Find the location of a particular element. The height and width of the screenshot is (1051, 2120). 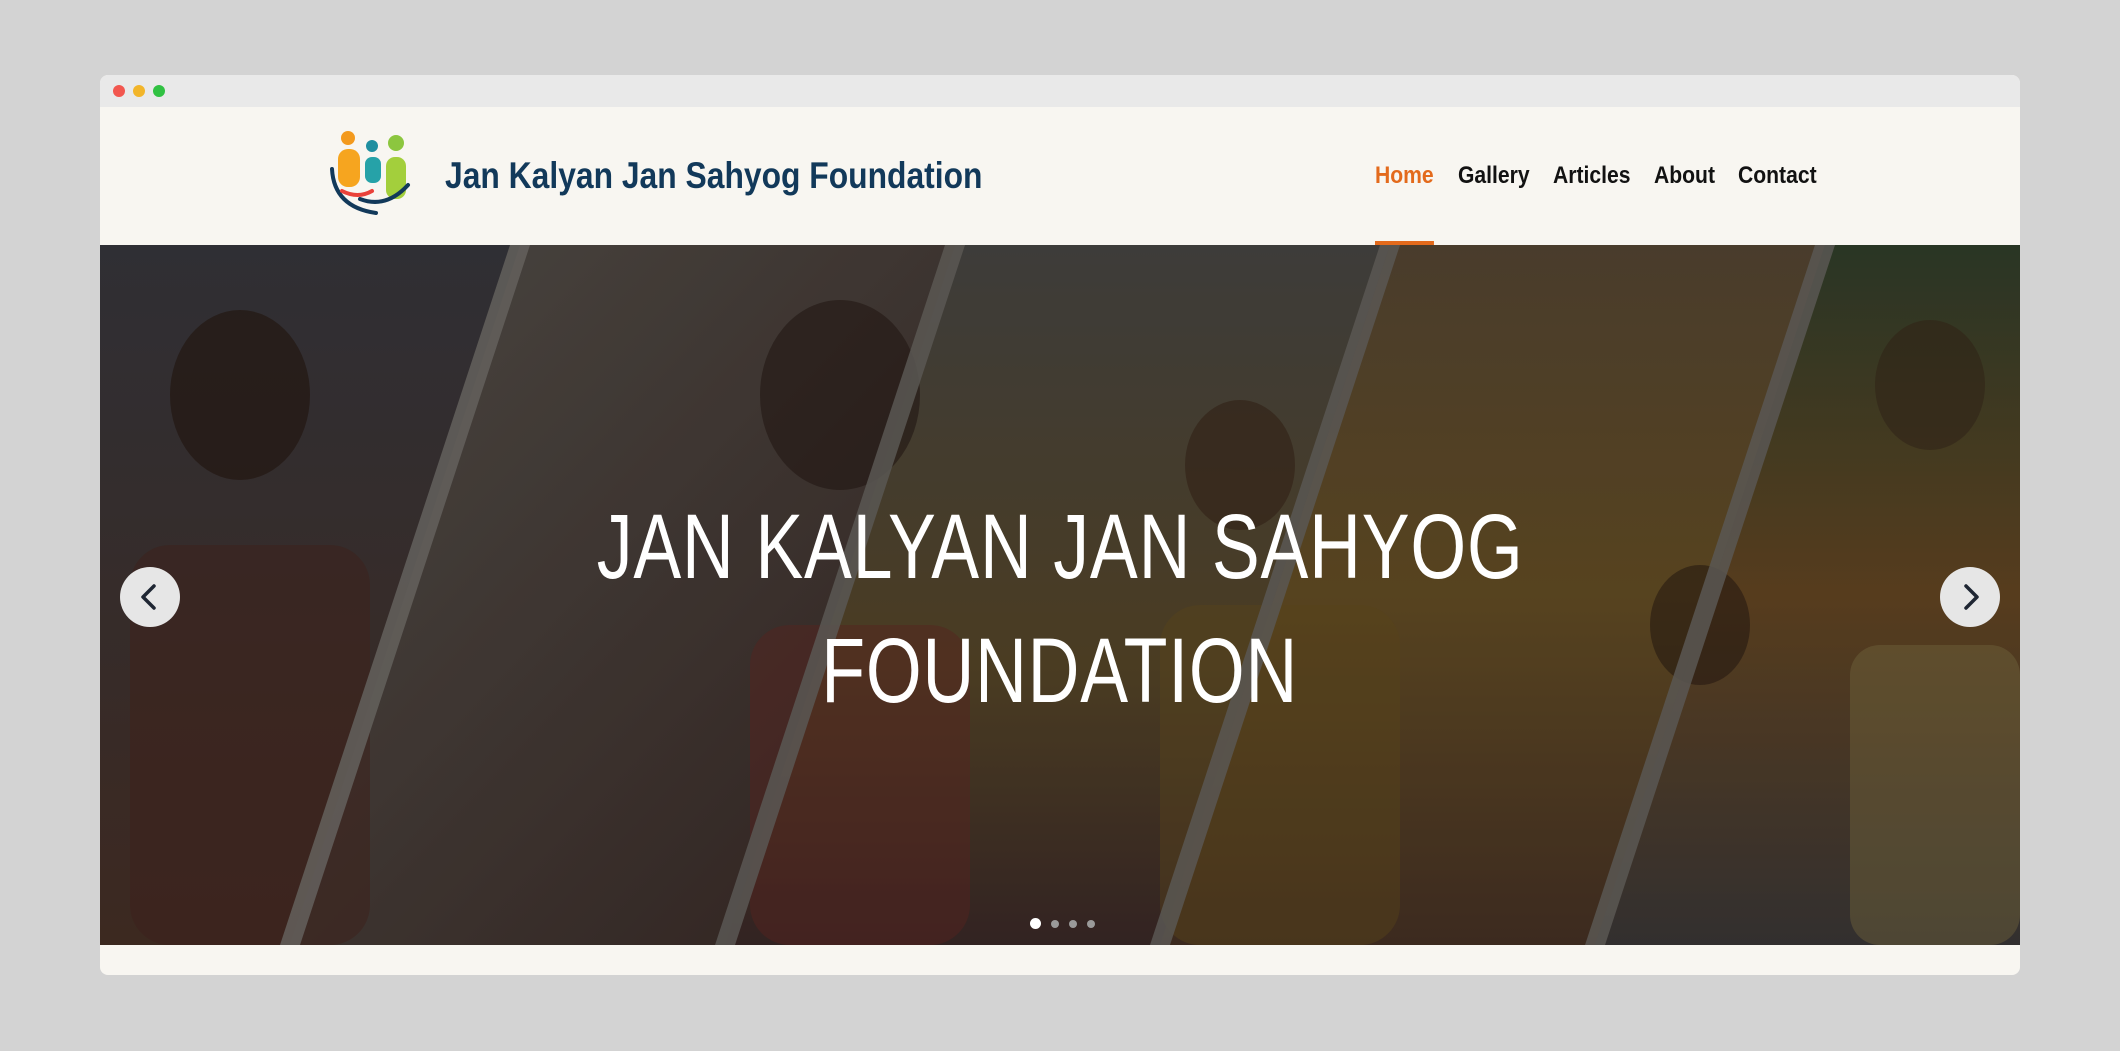

family-logo-icon is located at coordinates (375, 176).